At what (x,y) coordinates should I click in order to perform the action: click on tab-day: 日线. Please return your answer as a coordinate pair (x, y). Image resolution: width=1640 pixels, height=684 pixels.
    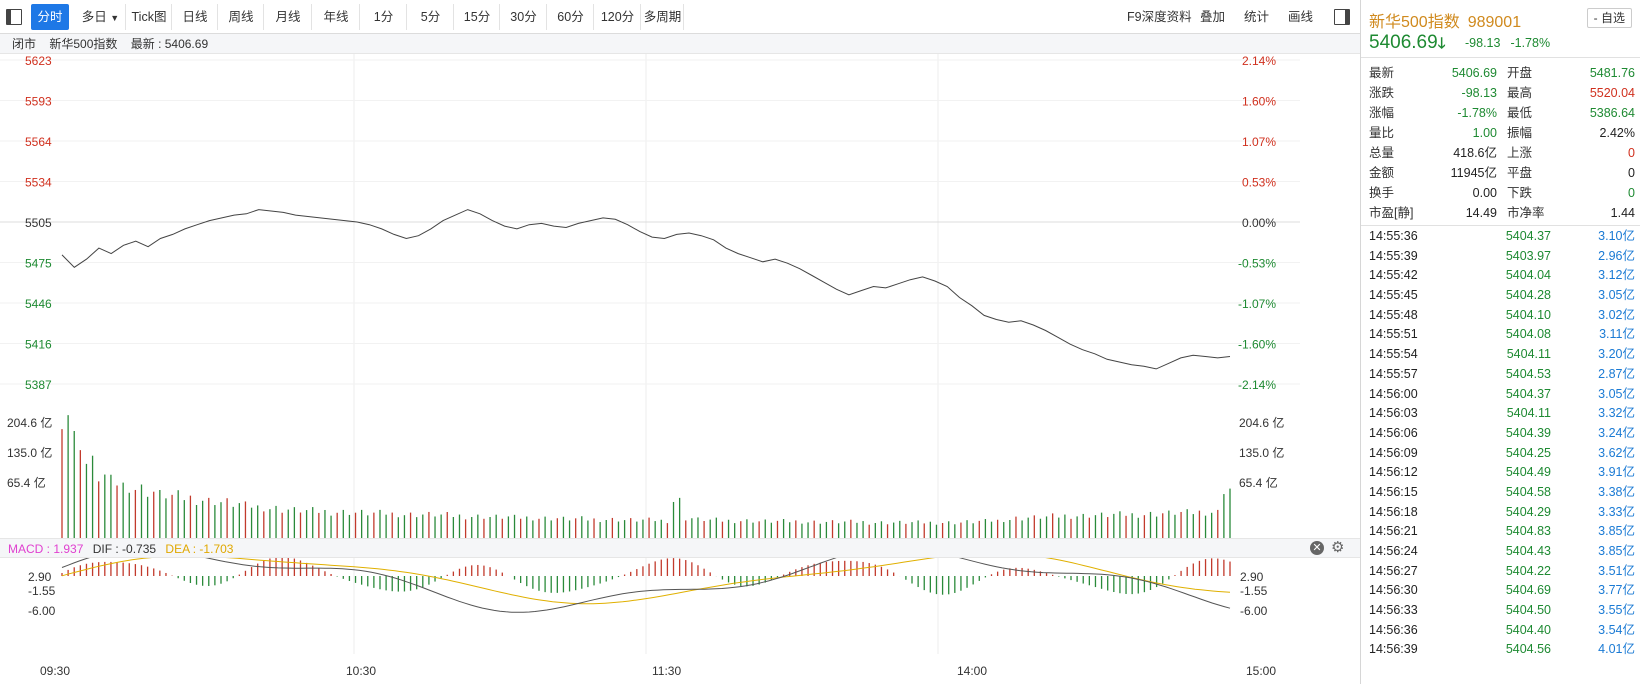
    Looking at the image, I should click on (195, 17).